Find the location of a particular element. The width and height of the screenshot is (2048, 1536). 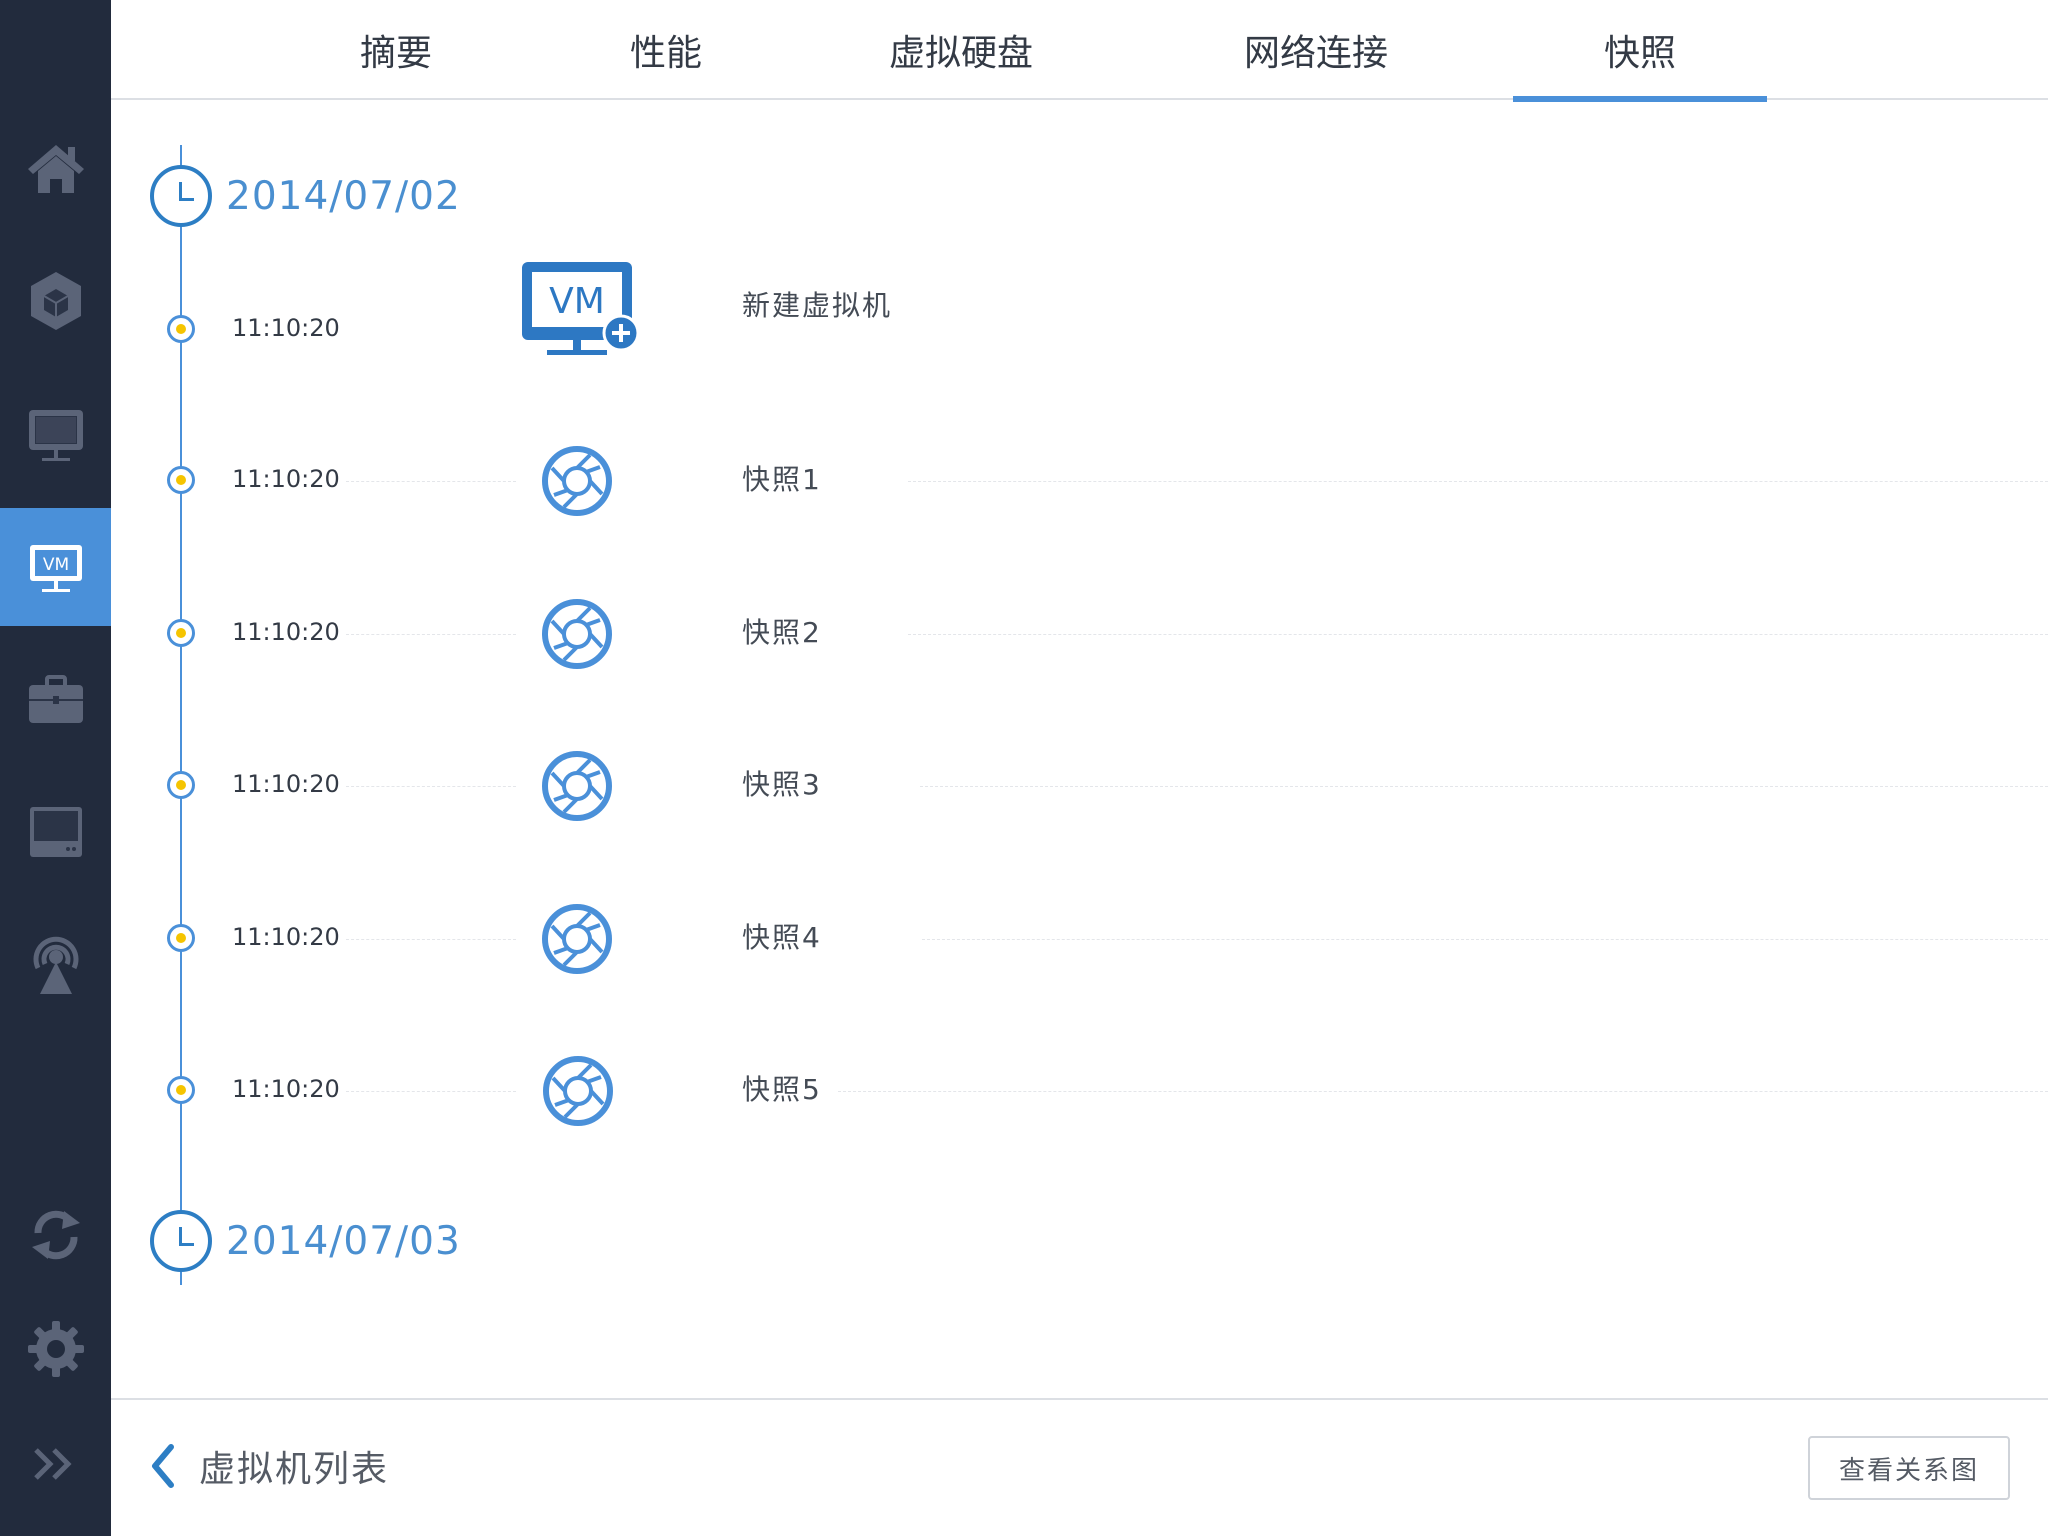

gear-icon is located at coordinates (55, 1349).